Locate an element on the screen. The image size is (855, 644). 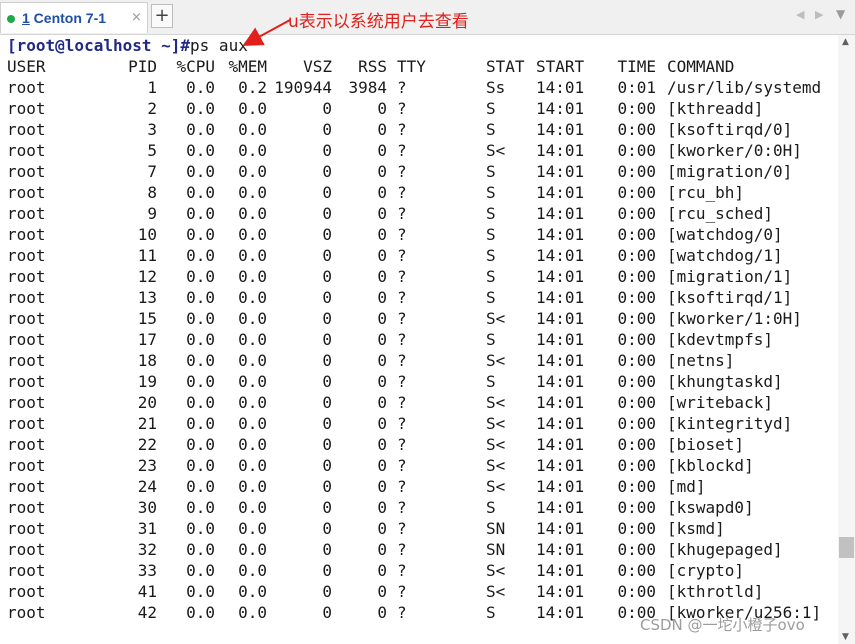
vertical-scrollbar: ▲ ▼ is located at coordinates (846, 339).